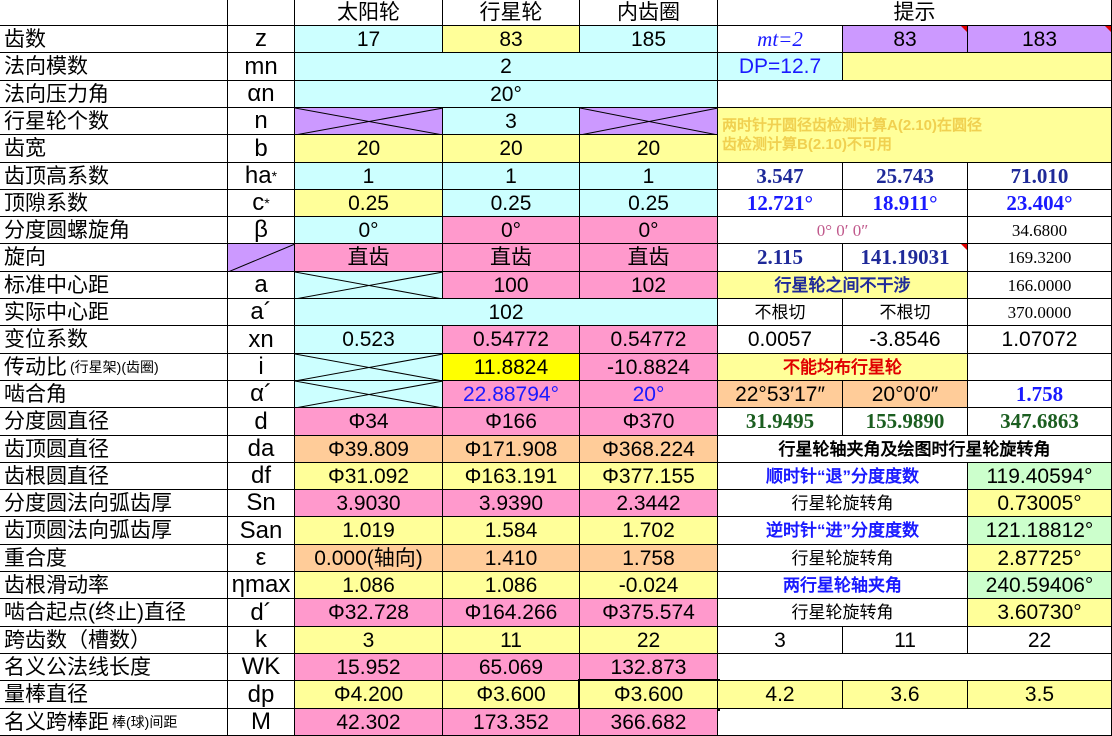 The height and width of the screenshot is (736, 1112). Describe the element at coordinates (114, 203) in the screenshot. I see `param-name: 顶隙系数` at that location.